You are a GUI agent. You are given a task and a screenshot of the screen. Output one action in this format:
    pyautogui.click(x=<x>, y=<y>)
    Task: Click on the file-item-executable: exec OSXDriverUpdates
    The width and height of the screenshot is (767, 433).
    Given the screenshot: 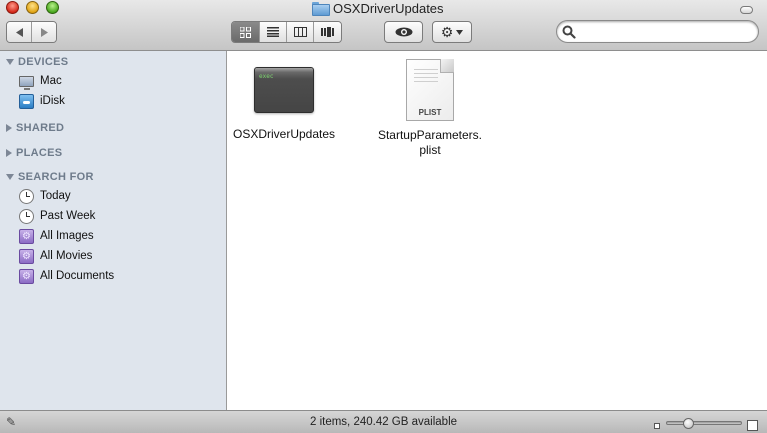 What is the action you would take?
    pyautogui.click(x=284, y=100)
    